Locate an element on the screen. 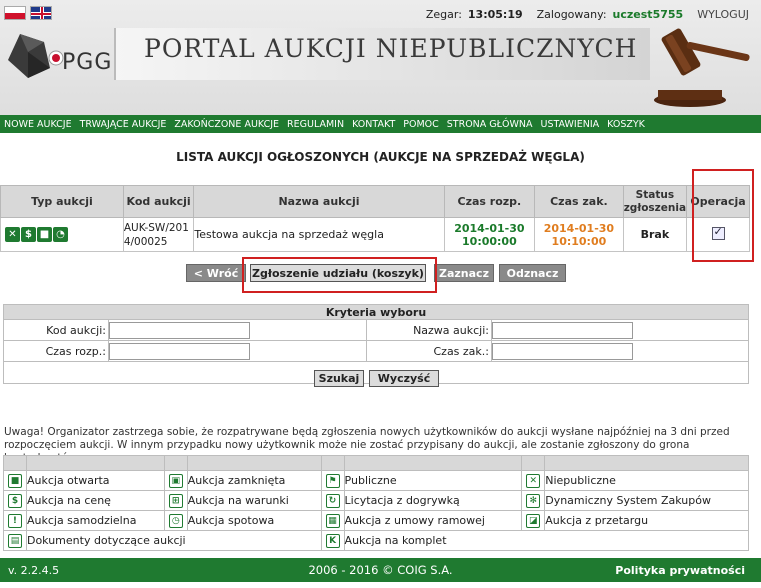 This screenshot has height=588, width=761. highlight-submit is located at coordinates (339, 275).